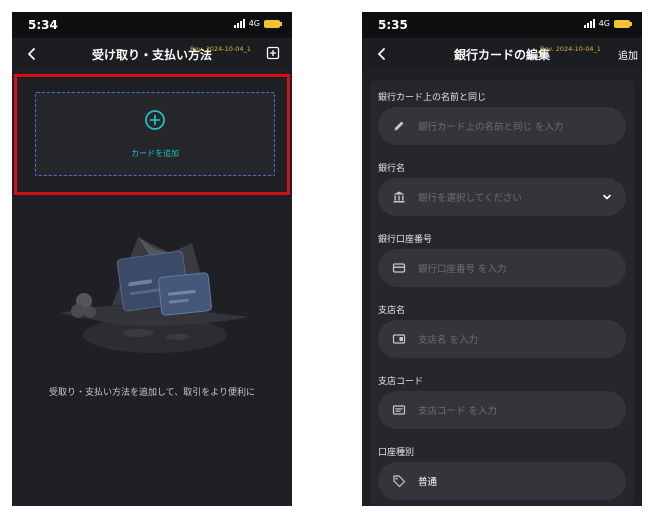  What do you see at coordinates (502, 410) in the screenshot?
I see `branch-code-input: 支店コード を入力` at bounding box center [502, 410].